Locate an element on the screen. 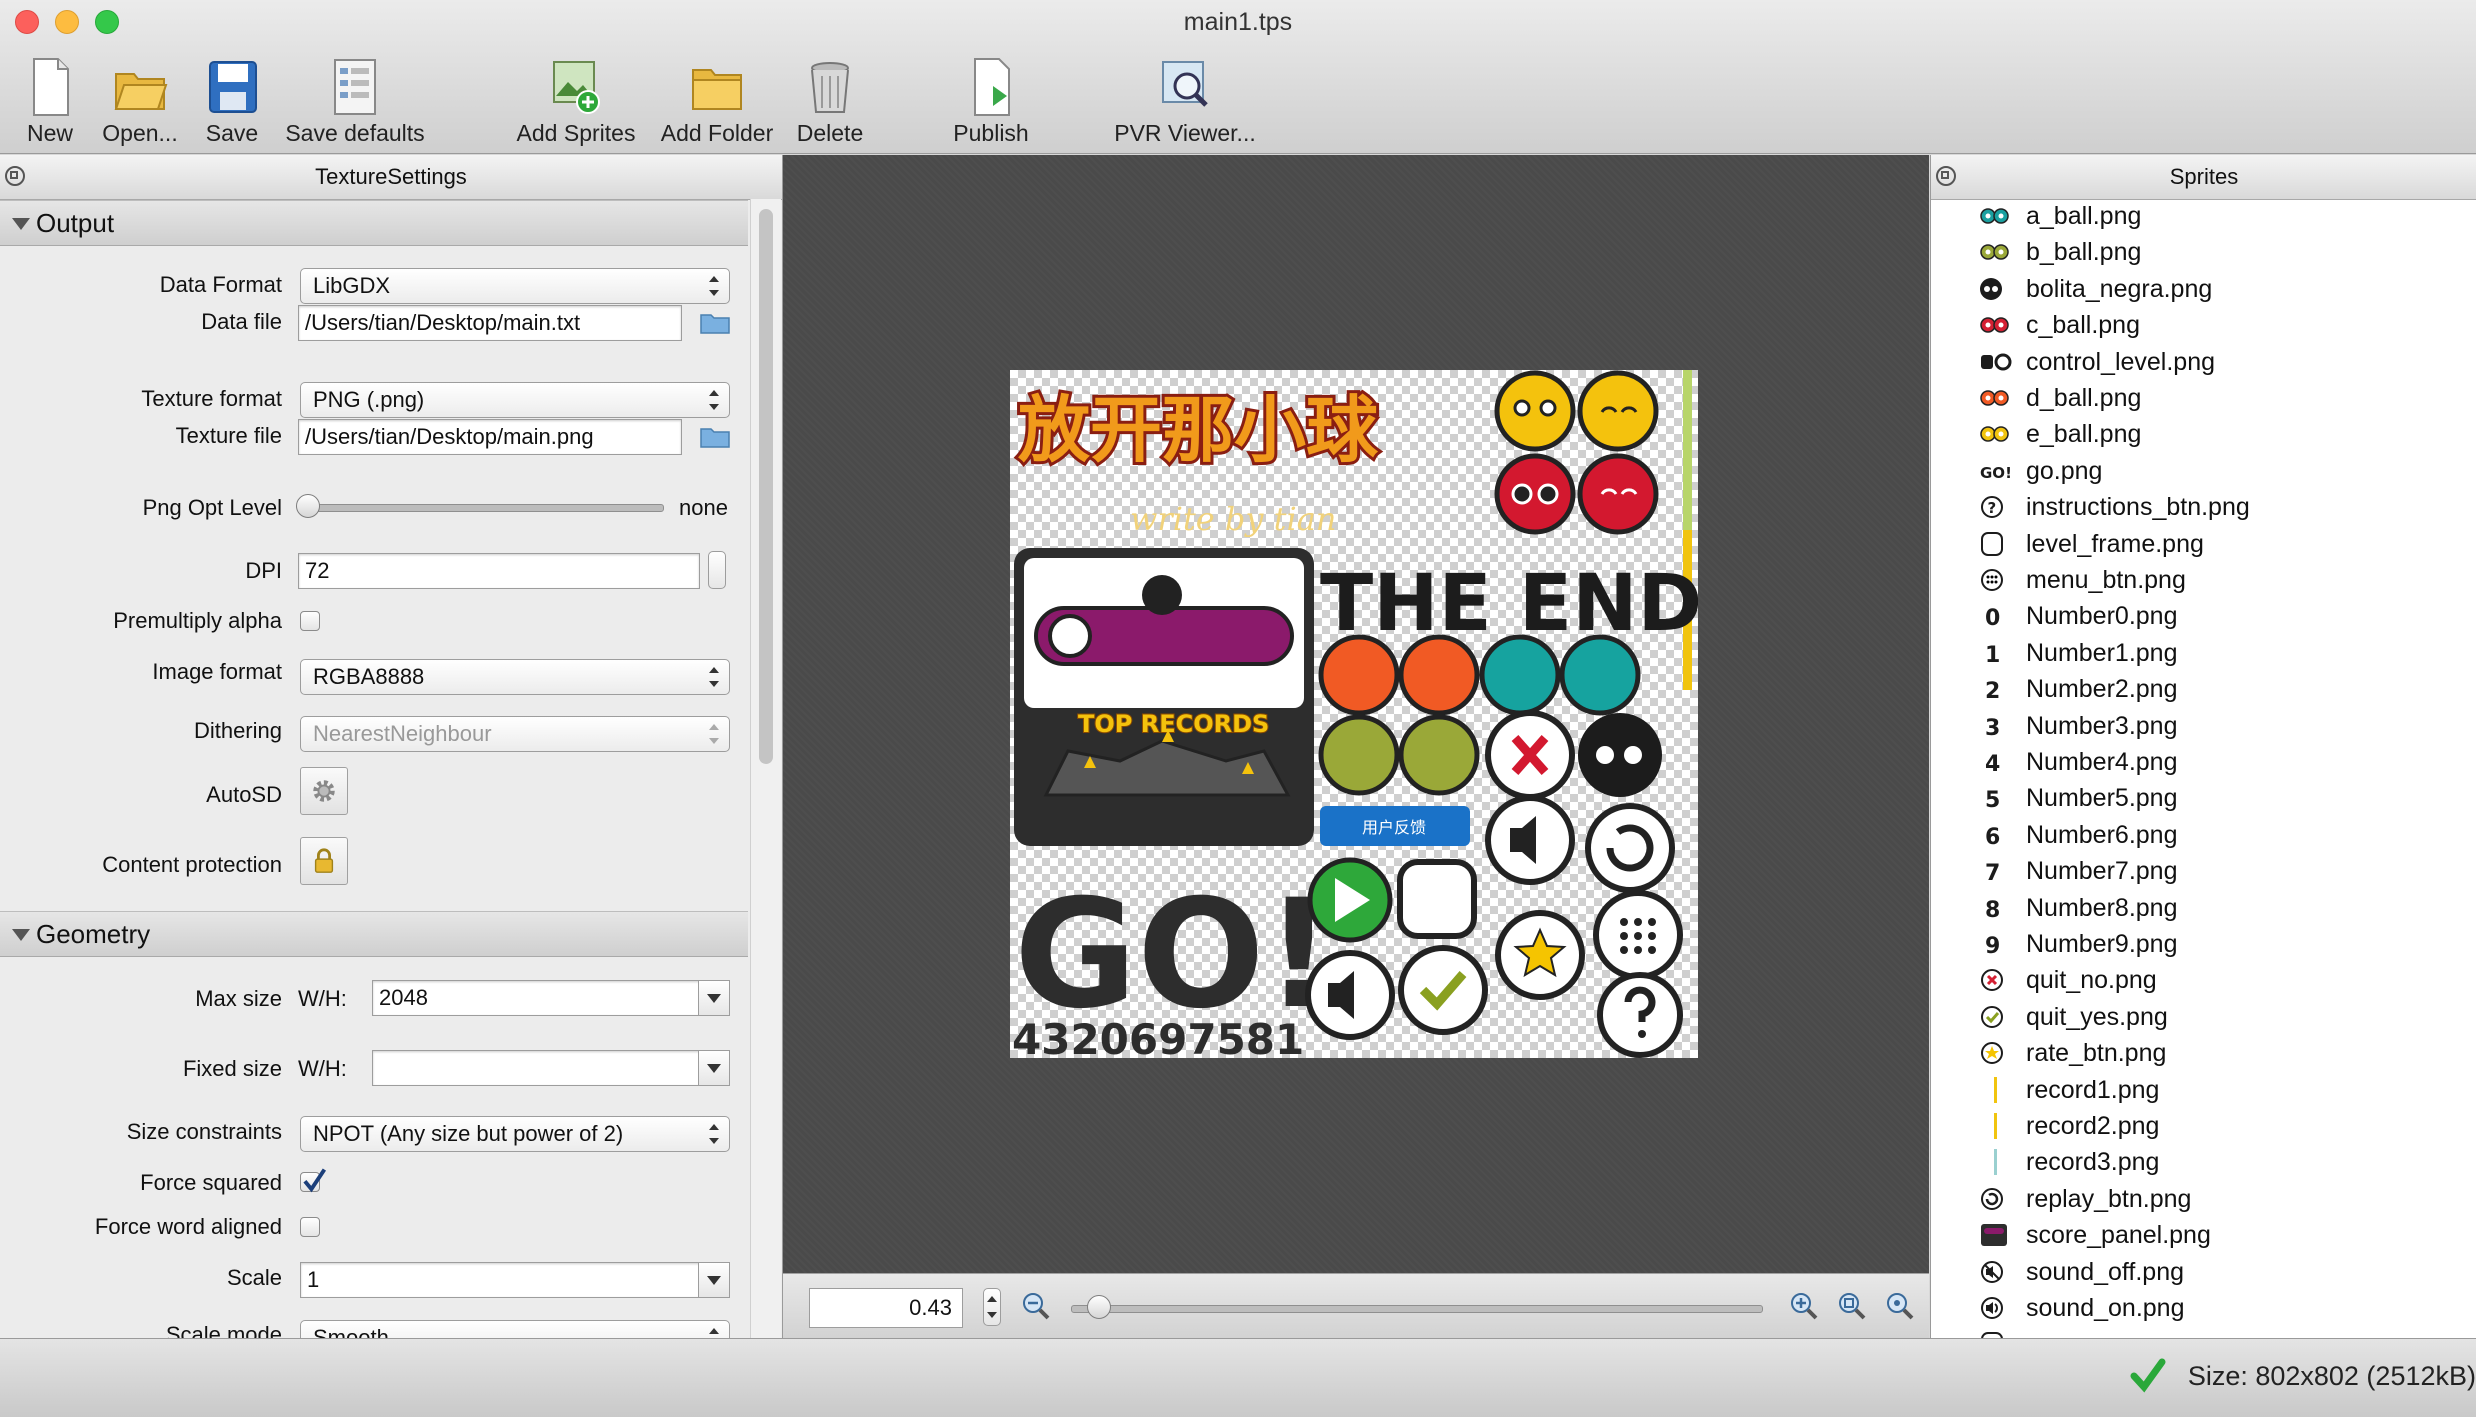  zoom-in-icon is located at coordinates (1804, 1306).